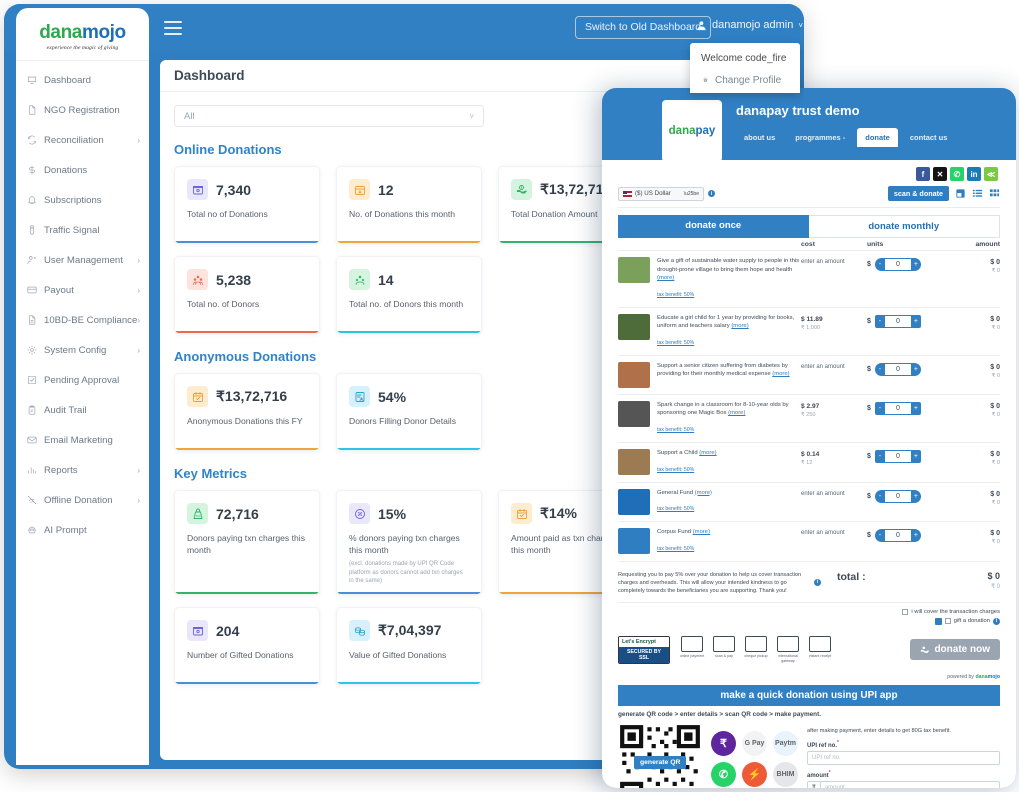 Image resolution: width=1019 pixels, height=792 pixels. Describe the element at coordinates (903, 784) in the screenshot. I see `upi-amount-input: ₹ amount` at that location.